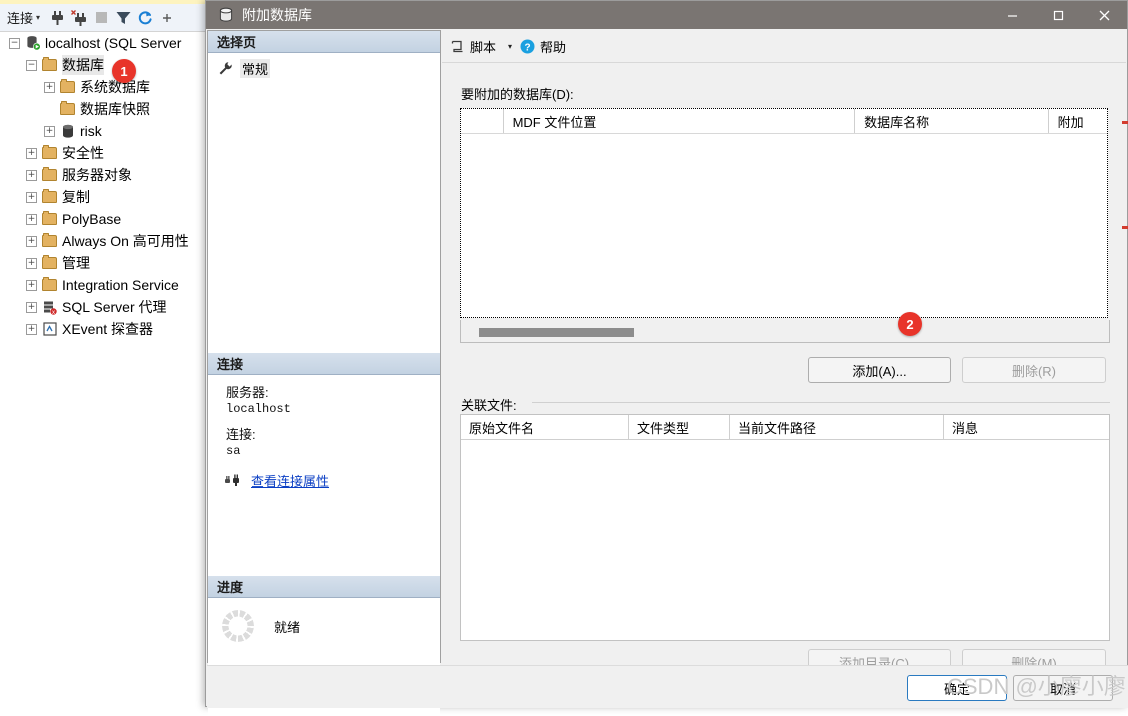 This screenshot has width=1128, height=716. Describe the element at coordinates (102, 219) in the screenshot. I see `tree-item: + PolyBase` at that location.